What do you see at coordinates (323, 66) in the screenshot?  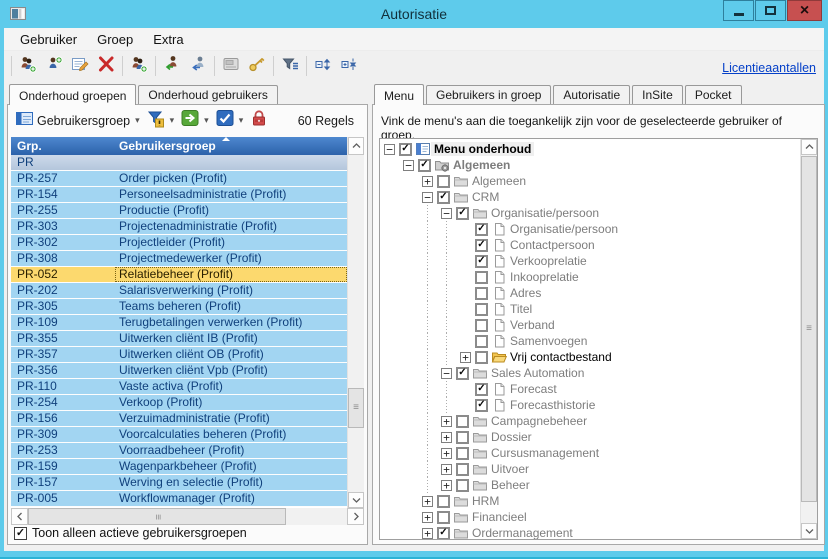 I see `expand-all-button` at bounding box center [323, 66].